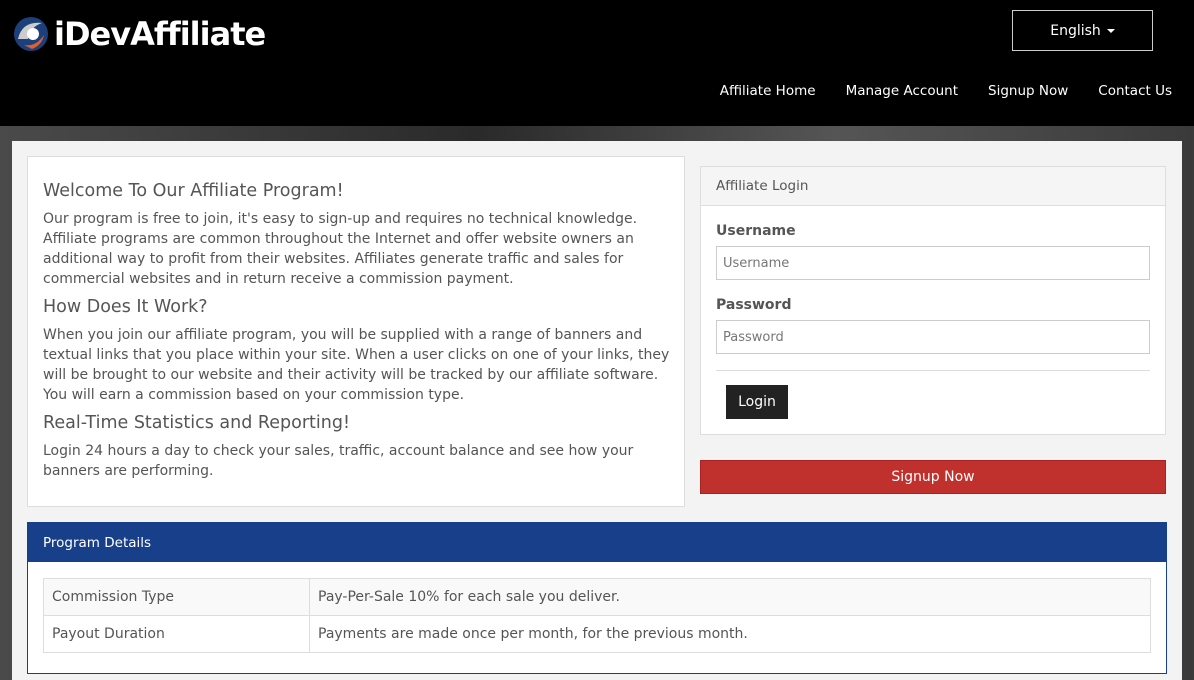 Image resolution: width=1194 pixels, height=680 pixels. Describe the element at coordinates (757, 402) in the screenshot. I see `login-button: Login` at that location.